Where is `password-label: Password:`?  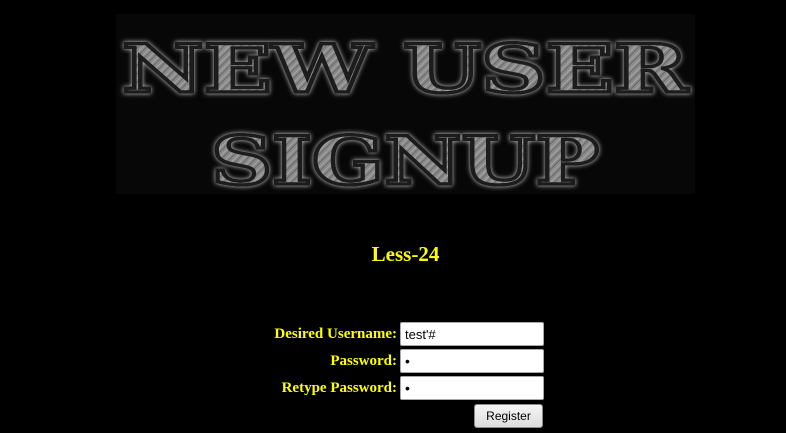 password-label: Password: is located at coordinates (363, 361).